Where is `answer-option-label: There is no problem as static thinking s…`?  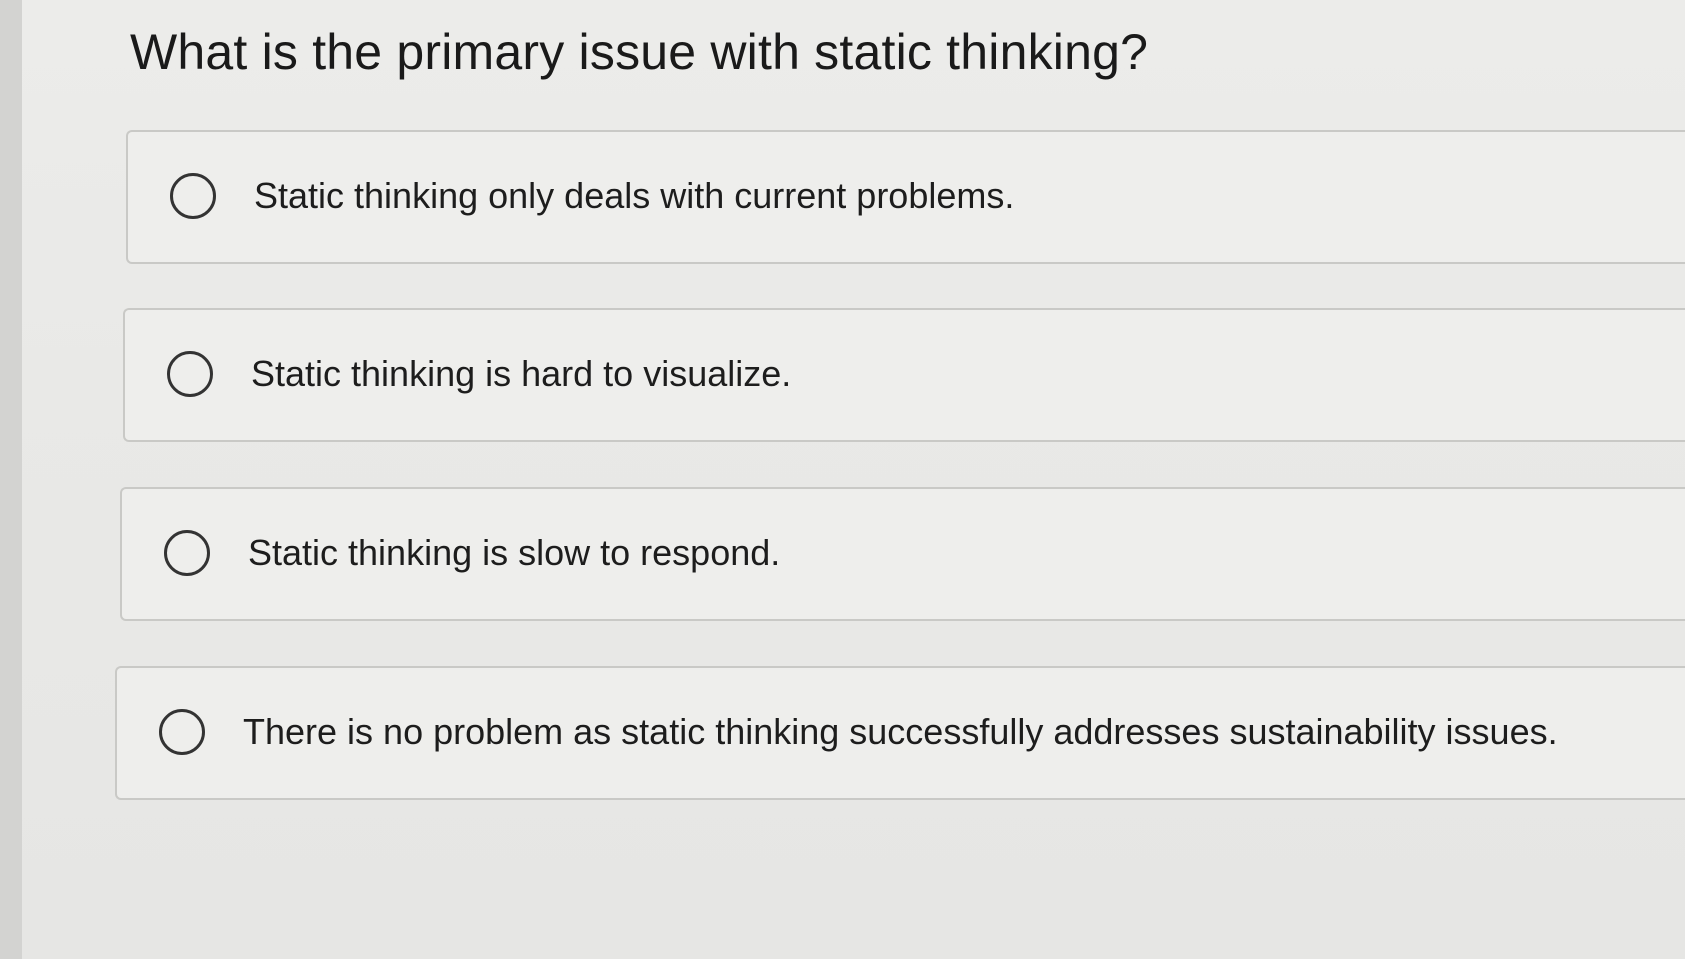
answer-option-label: There is no problem as static thinking s… is located at coordinates (900, 731).